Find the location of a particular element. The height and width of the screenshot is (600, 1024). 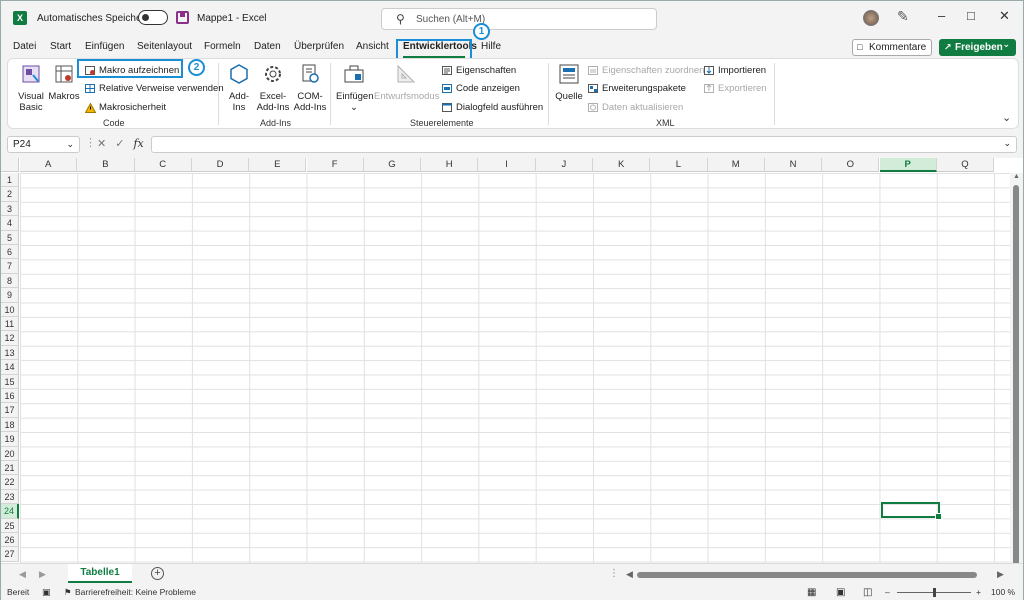

macro-security-button: Makrosicherheit is located at coordinates (125, 108).